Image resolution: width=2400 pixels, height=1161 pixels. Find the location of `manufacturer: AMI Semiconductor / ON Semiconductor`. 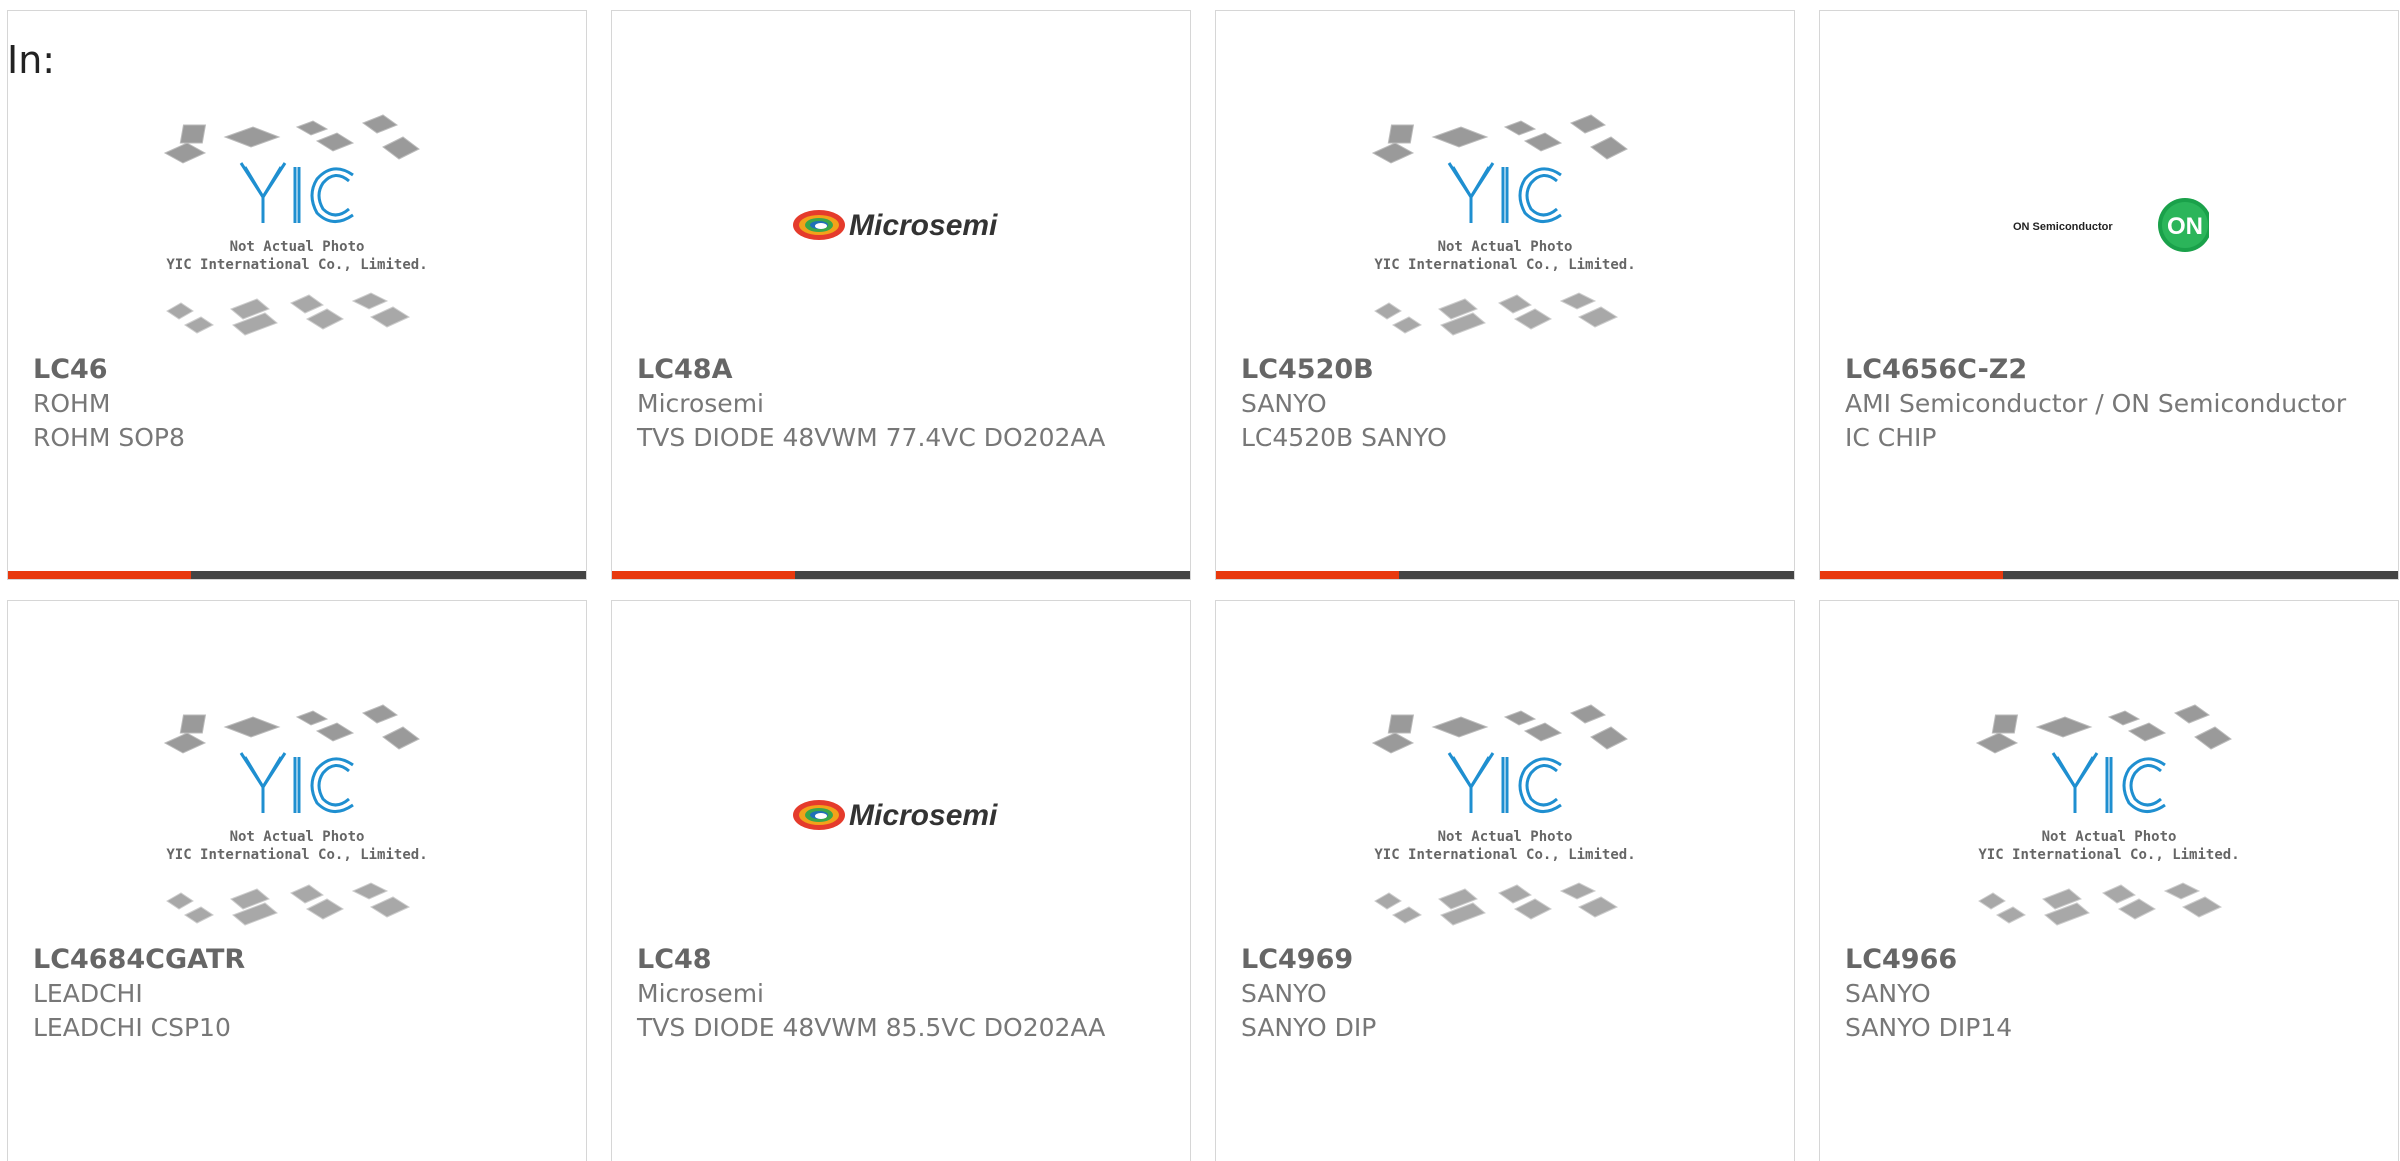

manufacturer: AMI Semiconductor / ON Semiconductor is located at coordinates (2096, 403).